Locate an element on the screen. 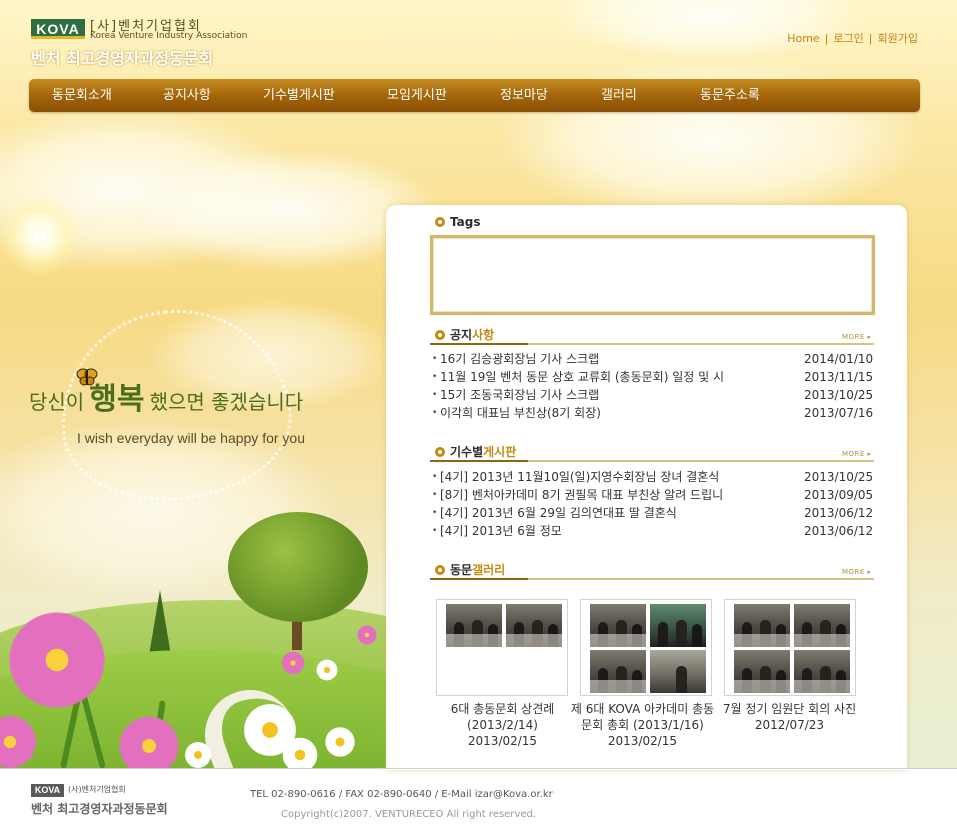 The image size is (957, 833). gallery-caption-text: 제 6대 KOVA 아카데미 총동문회 총회 (2013/1/16) is located at coordinates (642, 717).